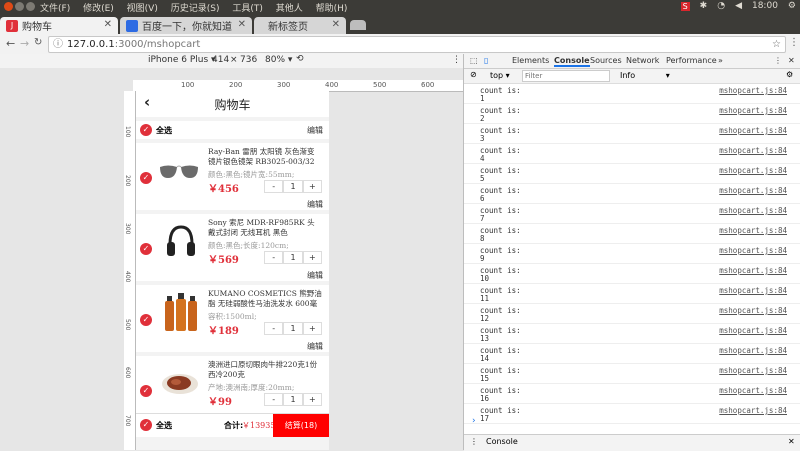  I want to click on item-title: KUMANO COSMETICS 熊野油脂 无硅弱酸性马油洗发水 600毫, so click(265, 299).